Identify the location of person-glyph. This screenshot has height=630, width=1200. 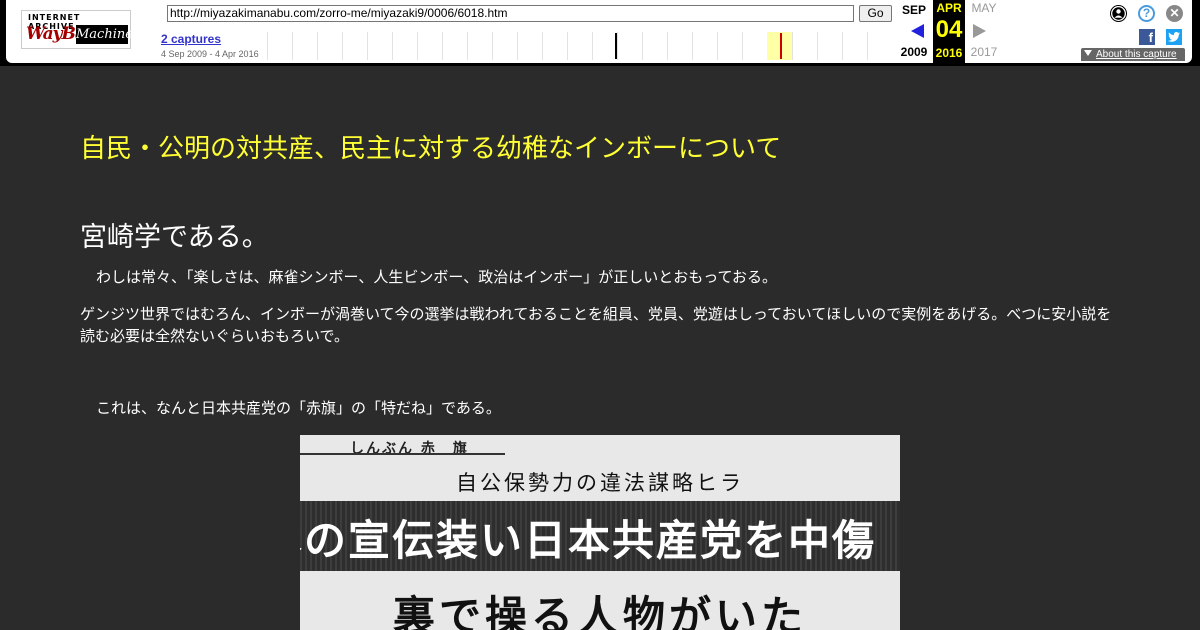
(1118, 13).